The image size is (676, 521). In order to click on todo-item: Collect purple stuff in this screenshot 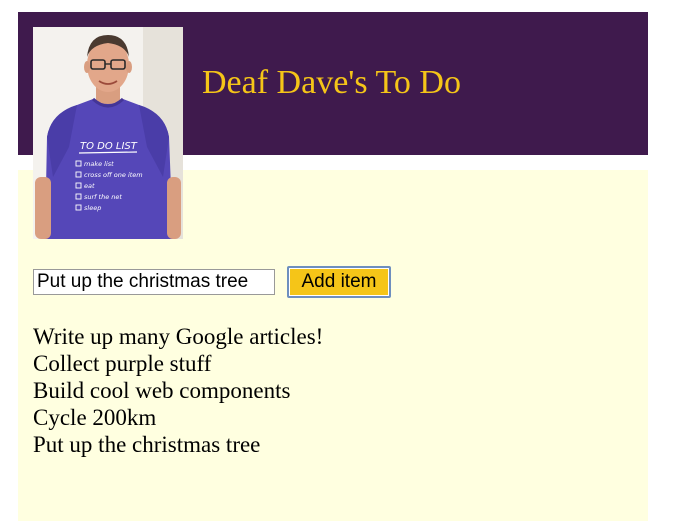, I will do `click(122, 363)`.